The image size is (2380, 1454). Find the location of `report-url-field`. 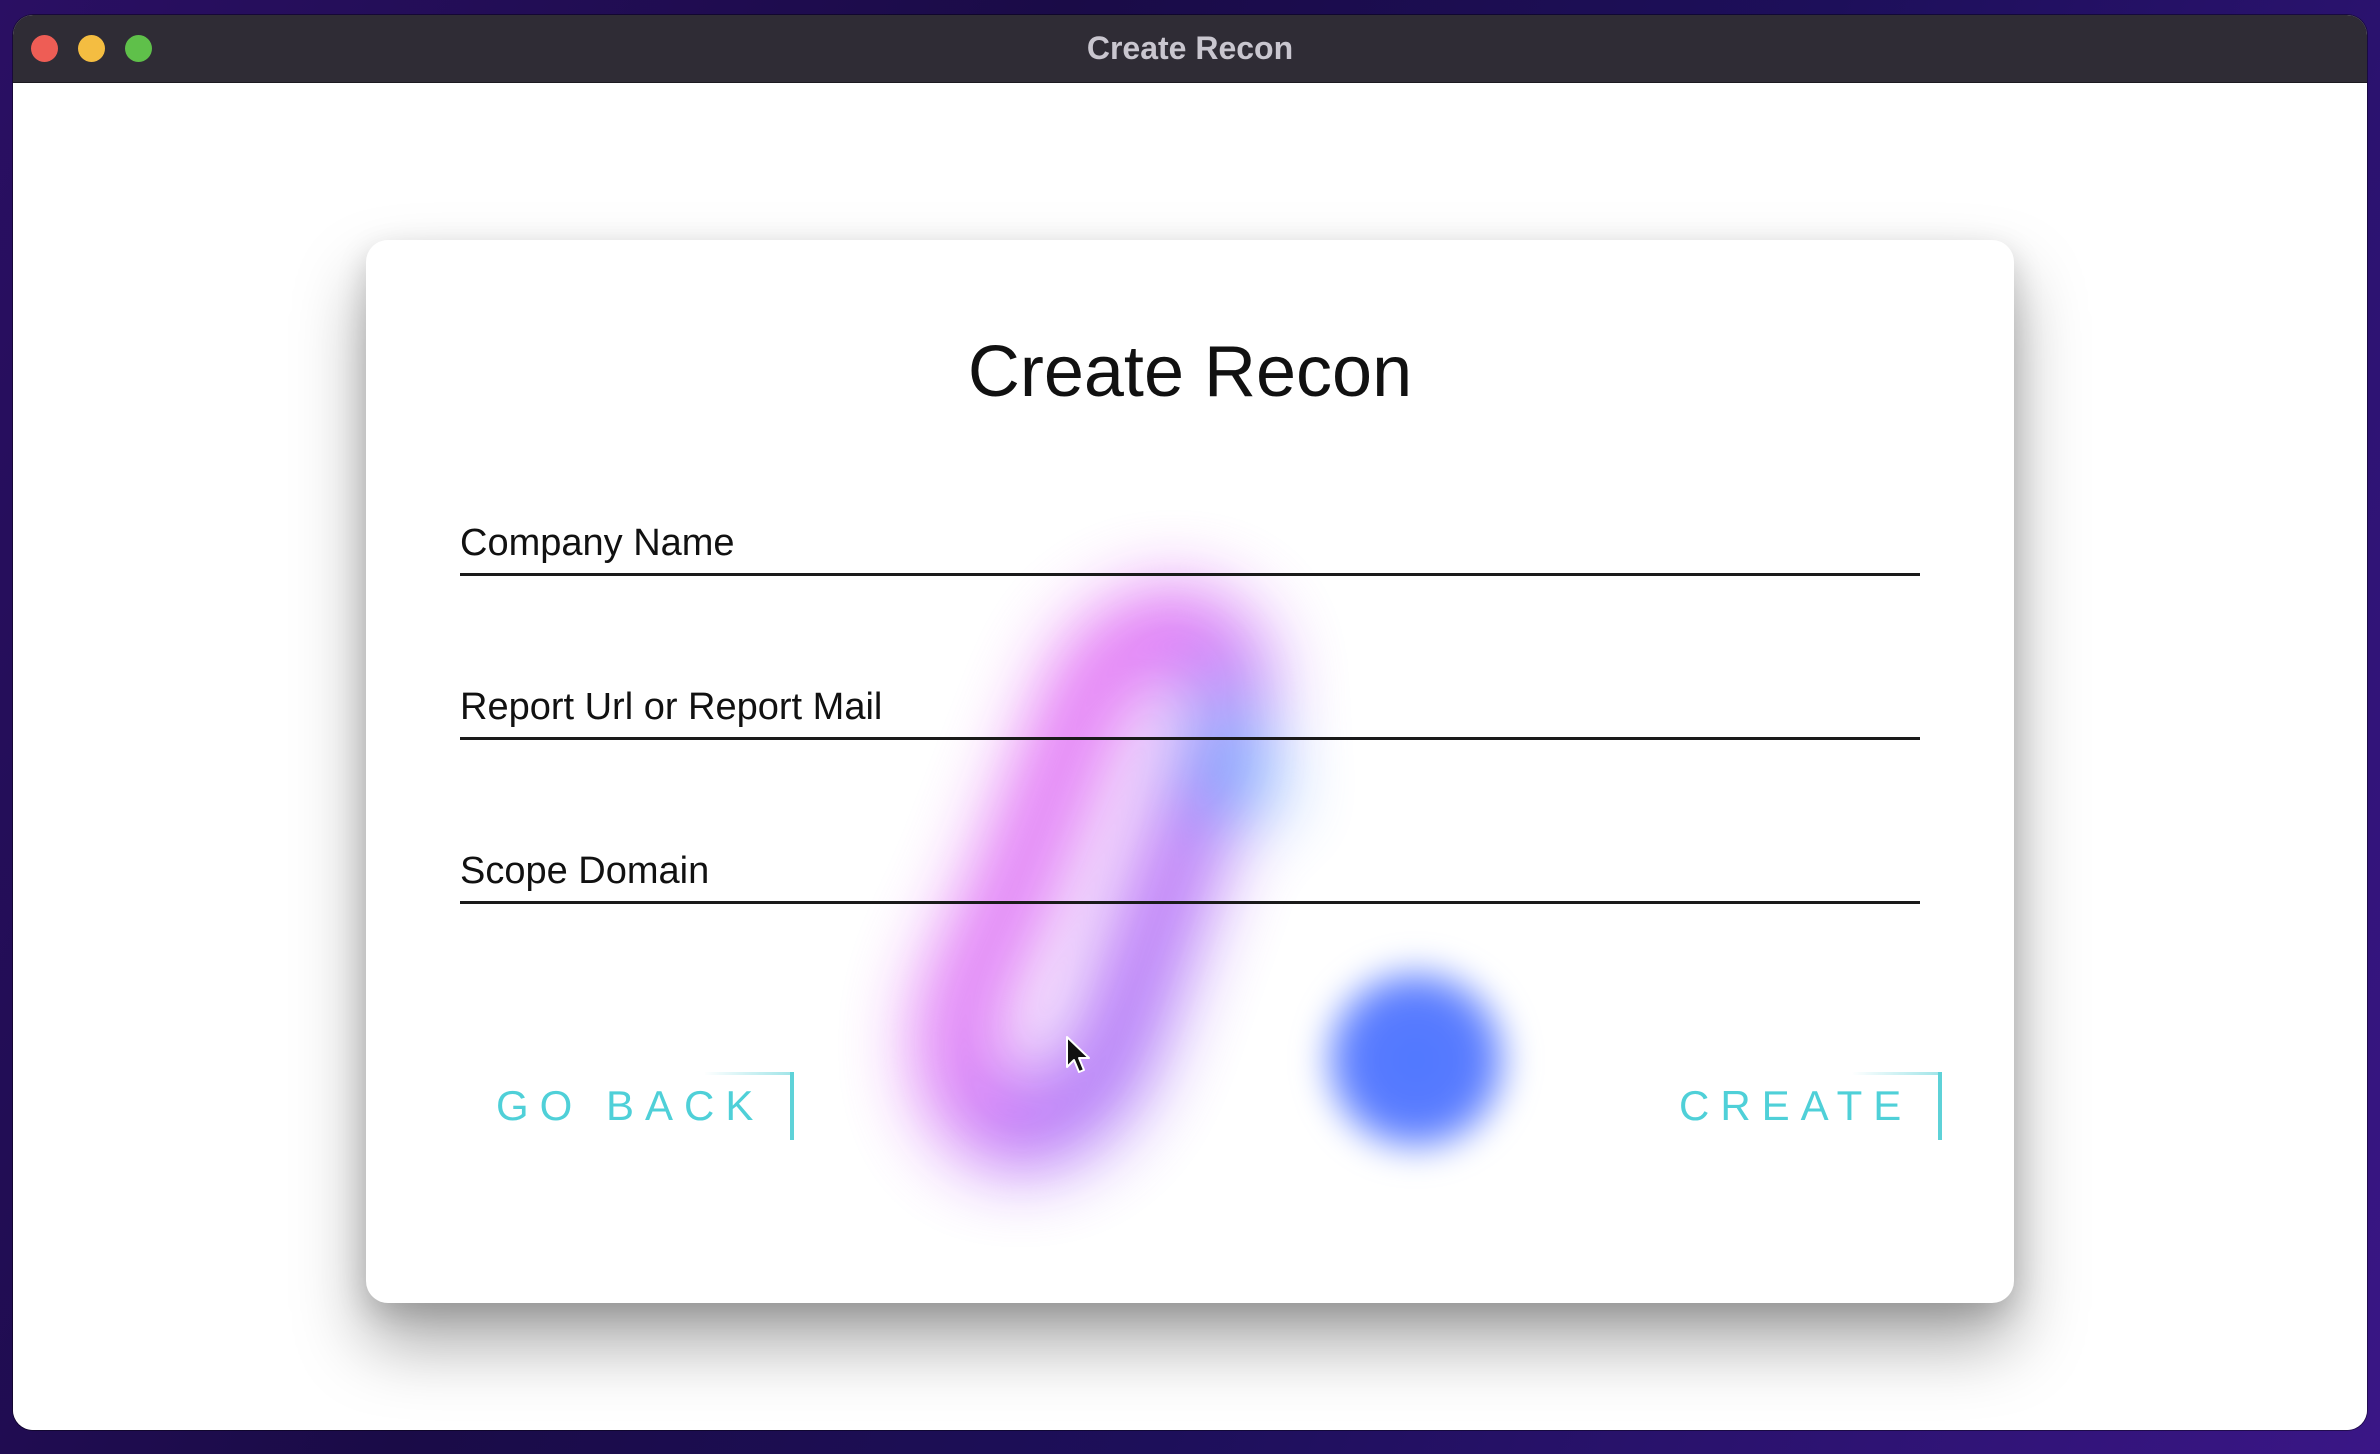

report-url-field is located at coordinates (1190, 698).